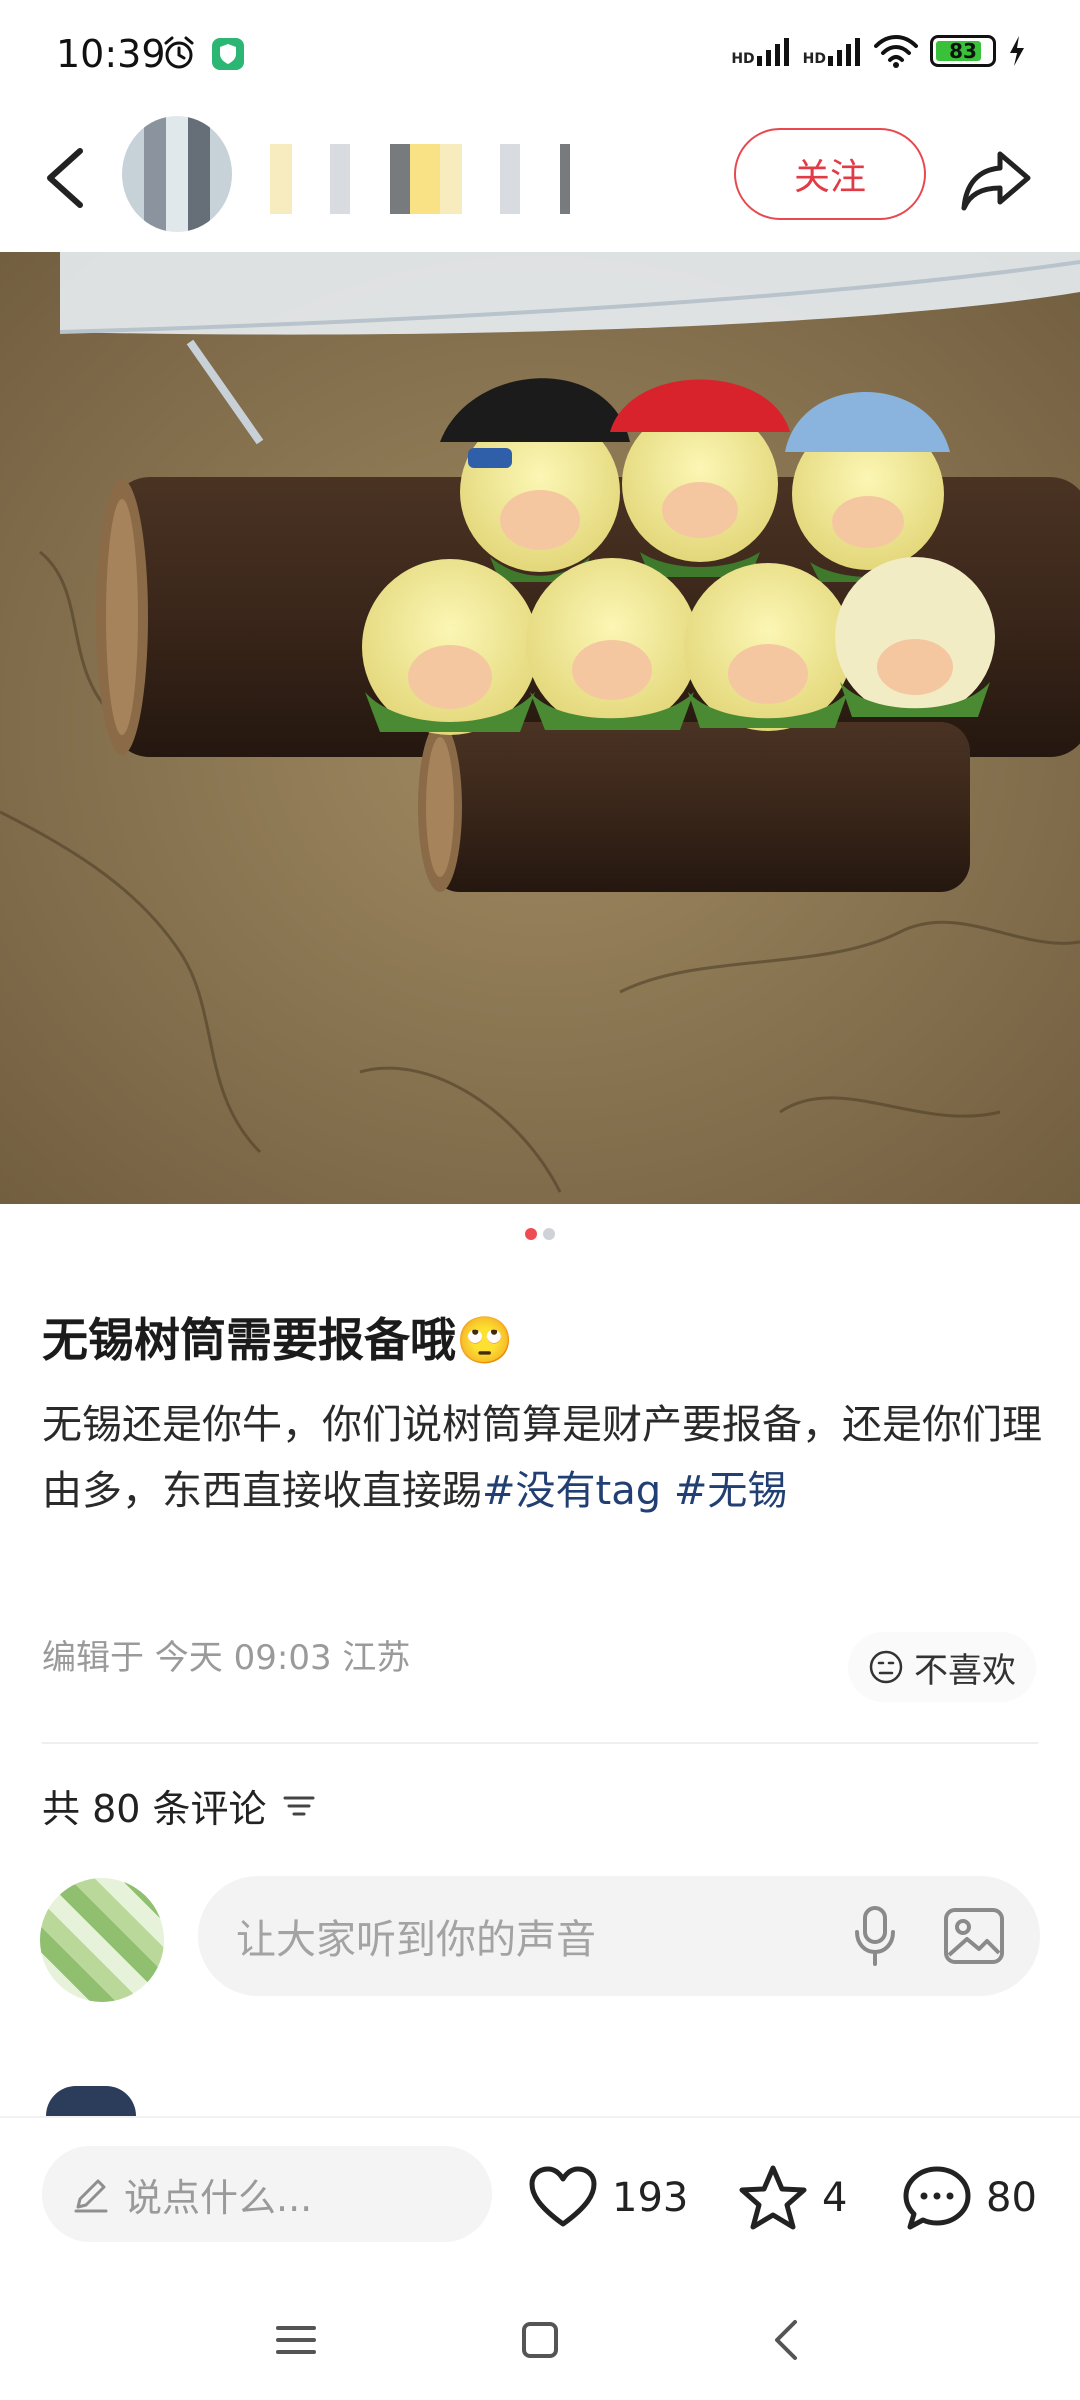 This screenshot has width=1080, height=2400. I want to click on post-meta: 编辑于 今天 09:03 江苏, so click(226, 1658).